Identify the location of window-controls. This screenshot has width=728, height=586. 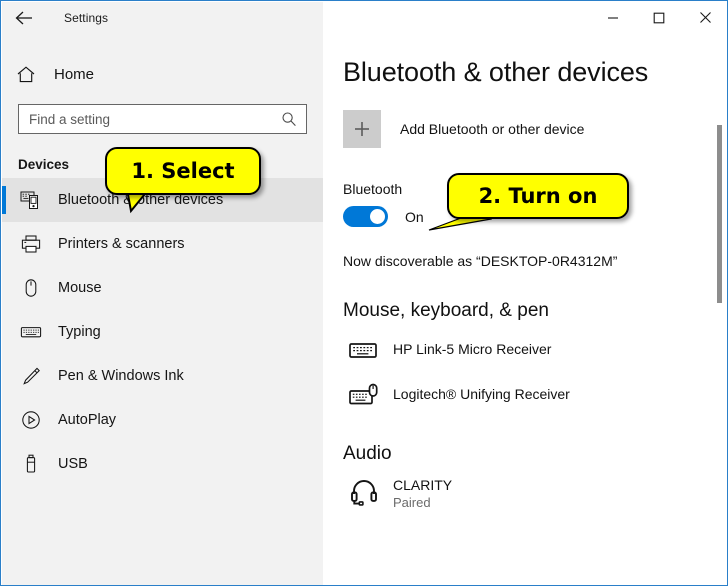
(658, 17).